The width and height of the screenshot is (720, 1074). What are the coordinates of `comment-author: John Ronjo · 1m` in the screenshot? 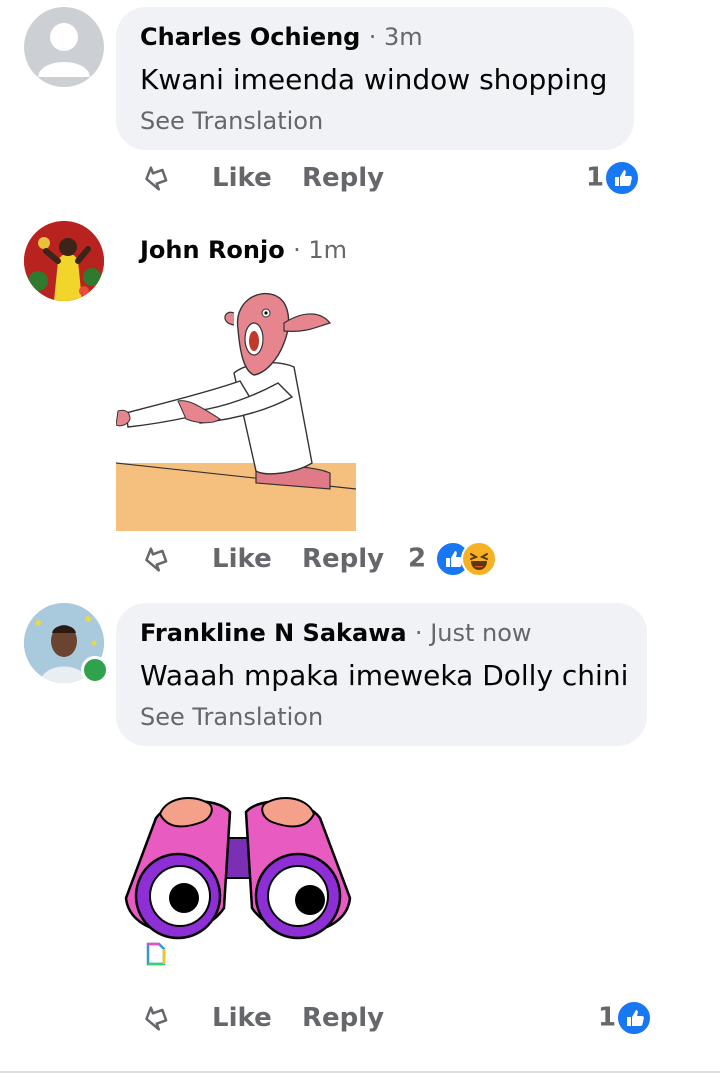 It's located at (243, 250).